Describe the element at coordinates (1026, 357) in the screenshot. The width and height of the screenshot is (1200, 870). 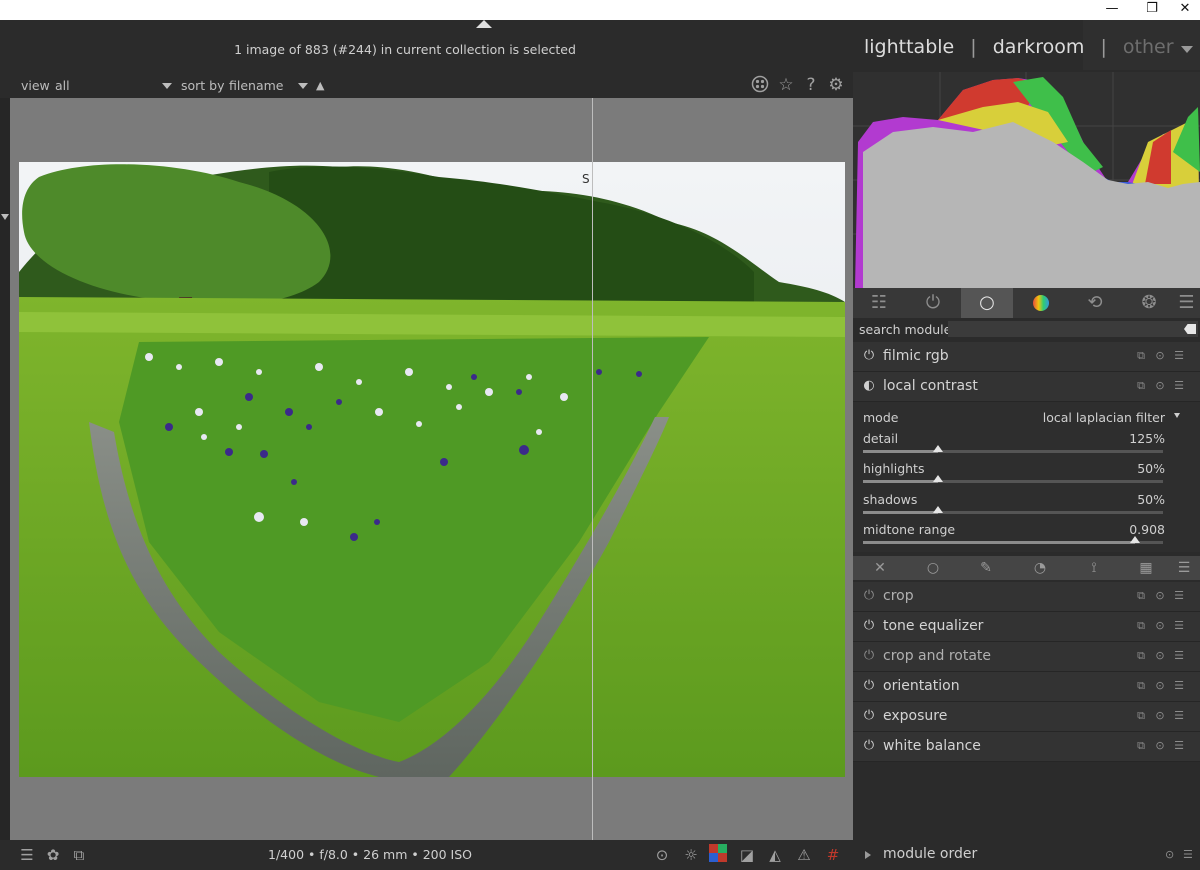
I see `module-filmic-rgb: ⏻ filmic rgb ⧉ ⊙ ☰` at that location.